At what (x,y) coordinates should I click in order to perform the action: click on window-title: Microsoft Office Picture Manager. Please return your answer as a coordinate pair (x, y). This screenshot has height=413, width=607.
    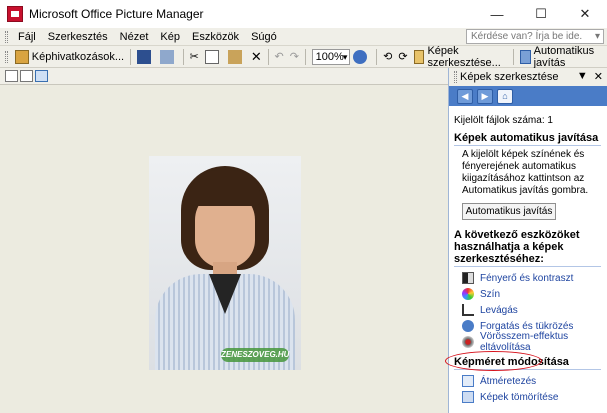
    Looking at the image, I should click on (116, 14).